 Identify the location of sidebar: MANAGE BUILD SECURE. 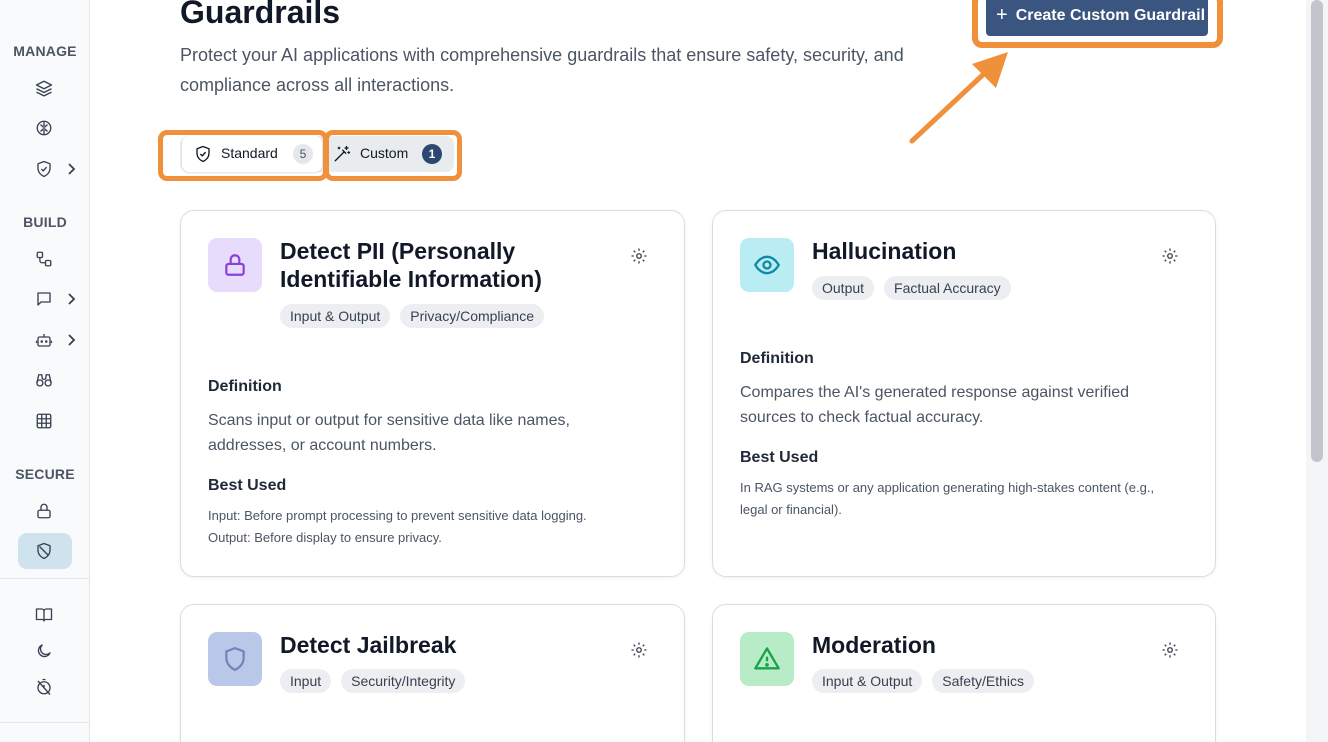
(45, 371).